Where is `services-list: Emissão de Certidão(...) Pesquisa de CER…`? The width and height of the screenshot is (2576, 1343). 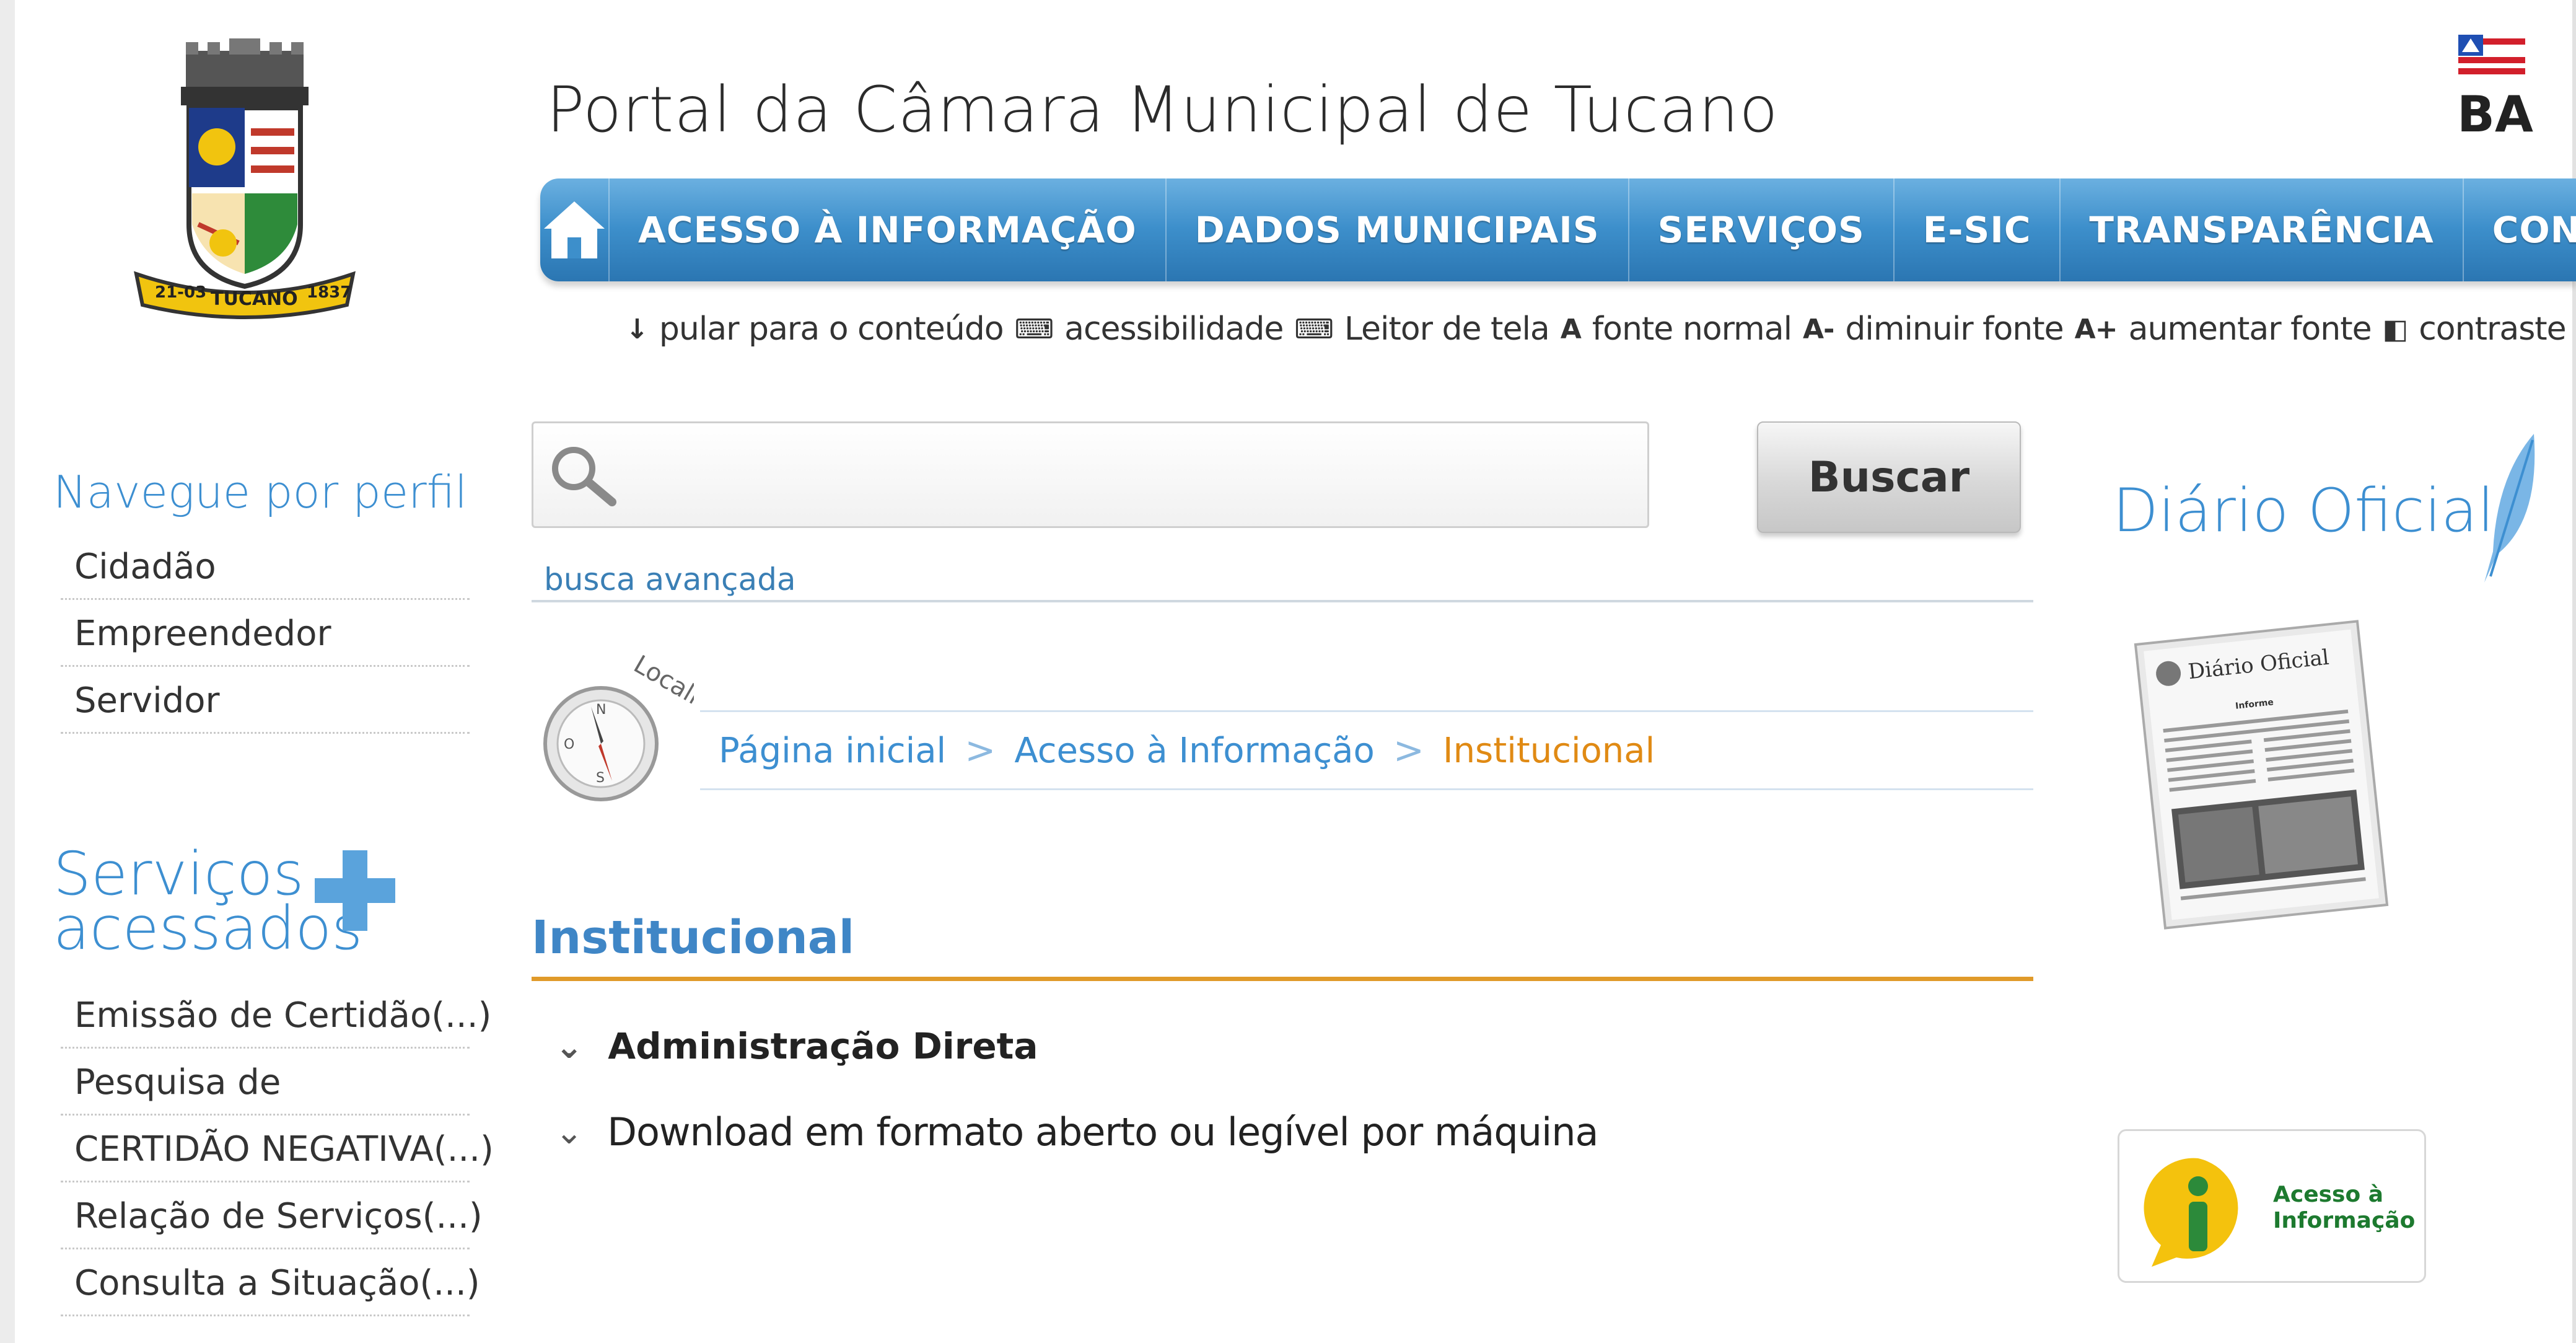
services-list: Emissão de Certidão(...) Pesquisa de CER… is located at coordinates (277, 1149).